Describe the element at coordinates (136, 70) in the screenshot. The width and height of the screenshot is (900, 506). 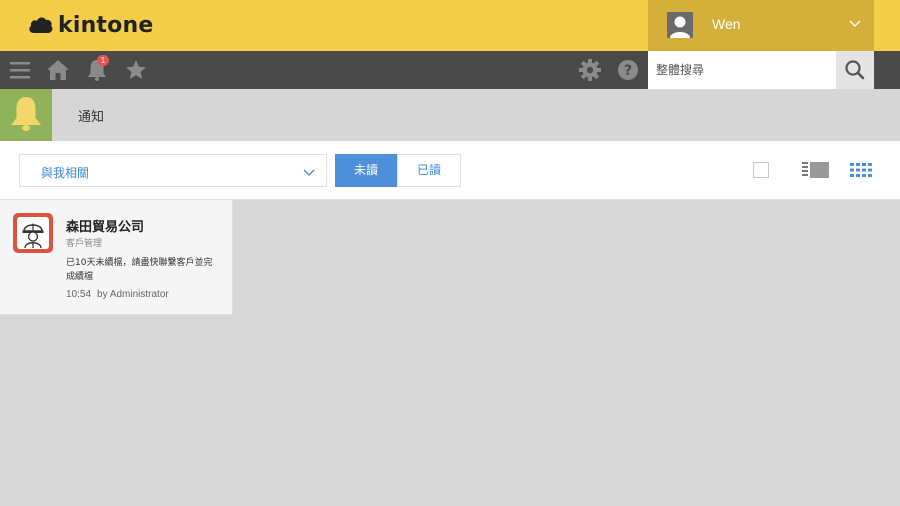
I see `star-icon` at that location.